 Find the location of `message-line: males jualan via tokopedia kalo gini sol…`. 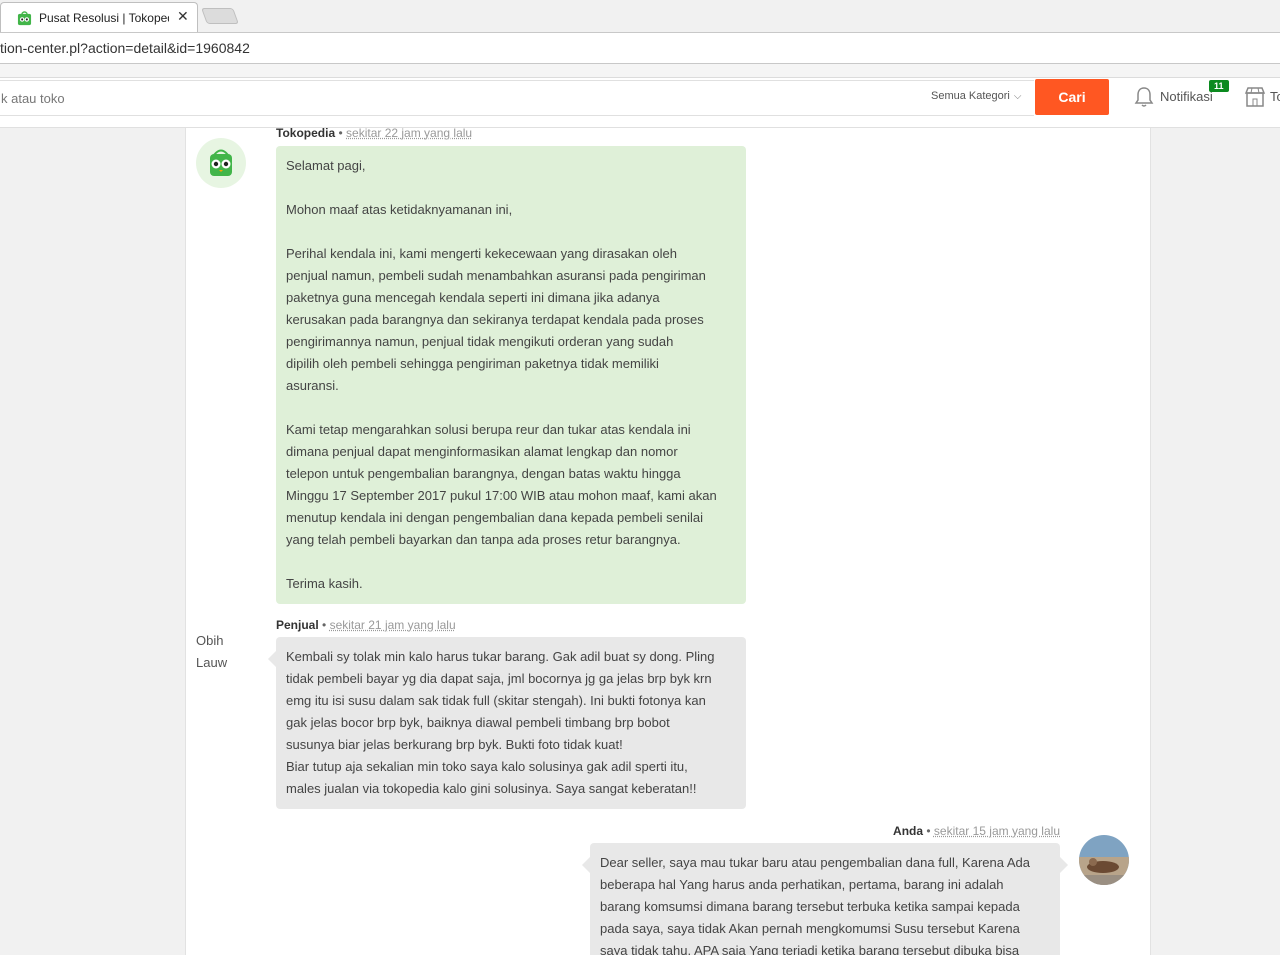

message-line: males jualan via tokopedia kalo gini sol… is located at coordinates (491, 788).